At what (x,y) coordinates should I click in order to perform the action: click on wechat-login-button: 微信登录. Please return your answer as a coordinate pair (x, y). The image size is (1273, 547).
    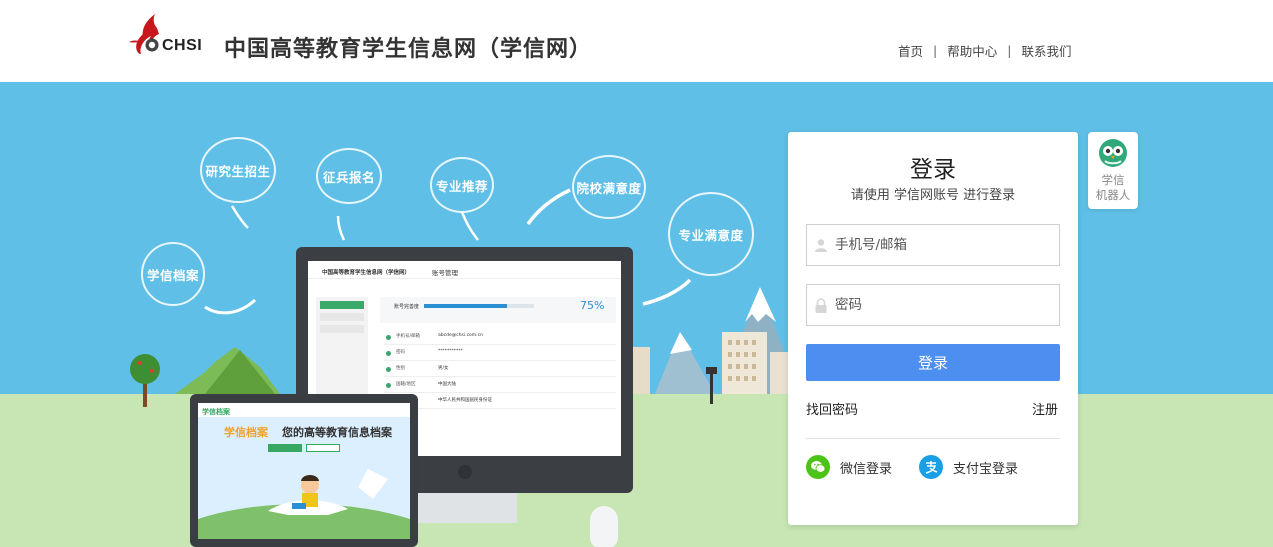
    Looking at the image, I should click on (849, 467).